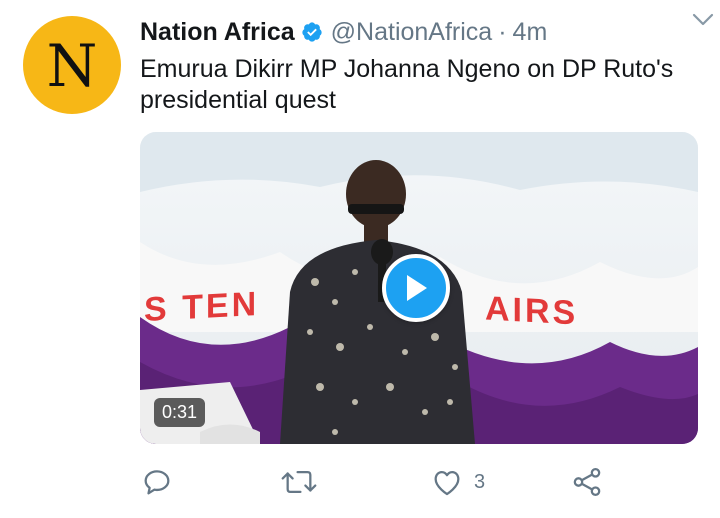 The image size is (720, 518). I want to click on video-duration: 0:31, so click(180, 412).